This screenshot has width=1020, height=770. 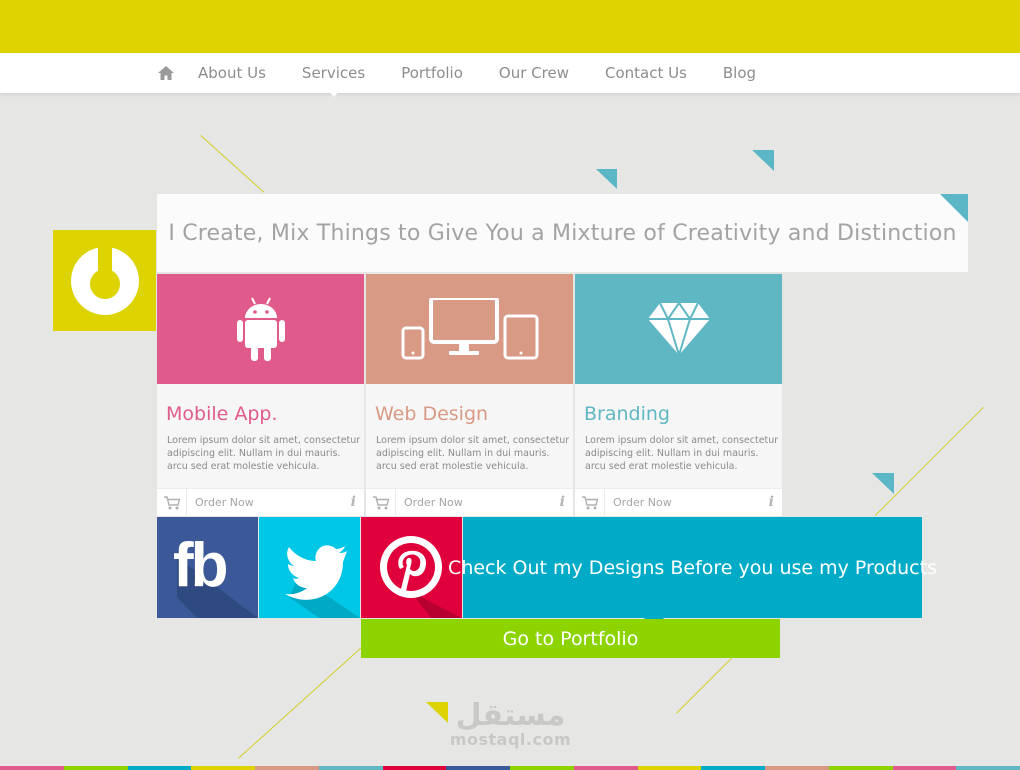 What do you see at coordinates (432, 414) in the screenshot?
I see `card-title: Web Design` at bounding box center [432, 414].